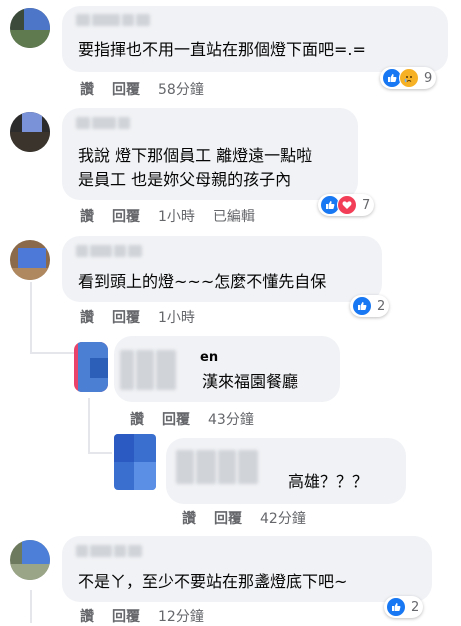 Image resolution: width=461 pixels, height=626 pixels. I want to click on reaction-summary: 7, so click(346, 205).